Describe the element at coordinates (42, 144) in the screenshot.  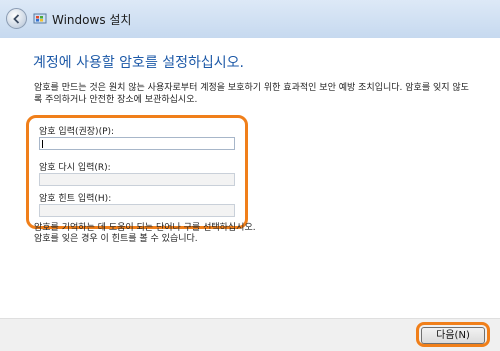
I see `text-caret` at that location.